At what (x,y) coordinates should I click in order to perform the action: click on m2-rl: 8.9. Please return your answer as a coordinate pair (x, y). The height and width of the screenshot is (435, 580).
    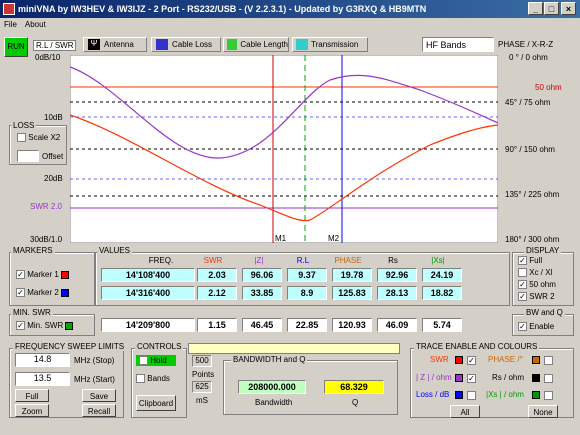
    Looking at the image, I should click on (307, 293).